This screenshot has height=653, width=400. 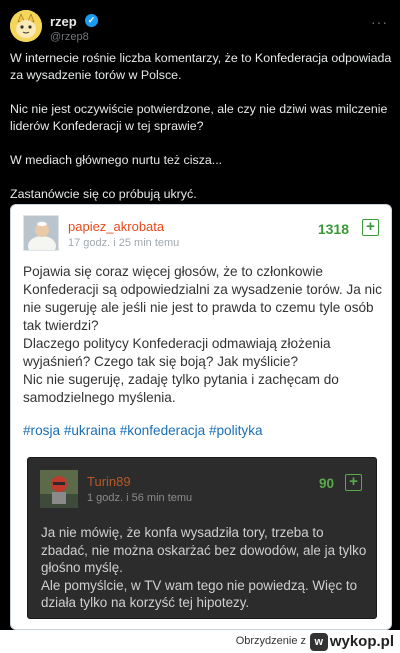 What do you see at coordinates (63, 21) in the screenshot?
I see `display-name: rzep` at bounding box center [63, 21].